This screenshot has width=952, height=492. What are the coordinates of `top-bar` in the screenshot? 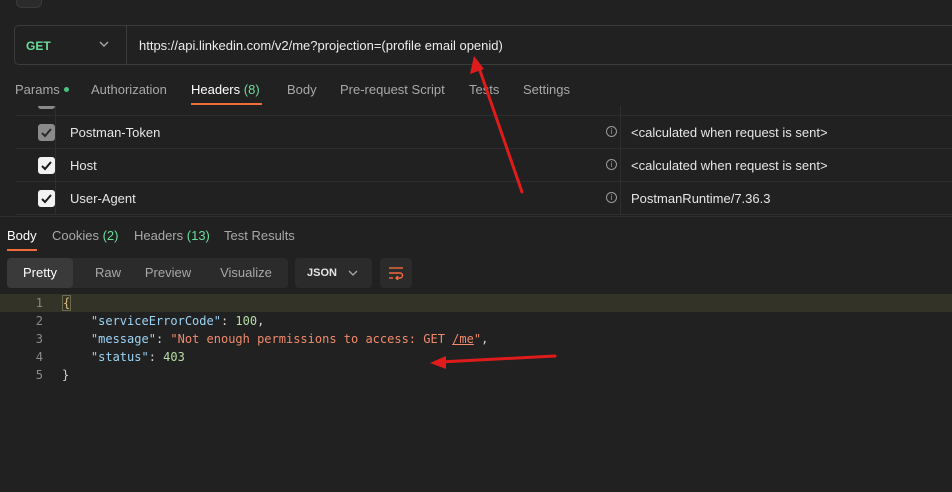 It's located at (476, 9).